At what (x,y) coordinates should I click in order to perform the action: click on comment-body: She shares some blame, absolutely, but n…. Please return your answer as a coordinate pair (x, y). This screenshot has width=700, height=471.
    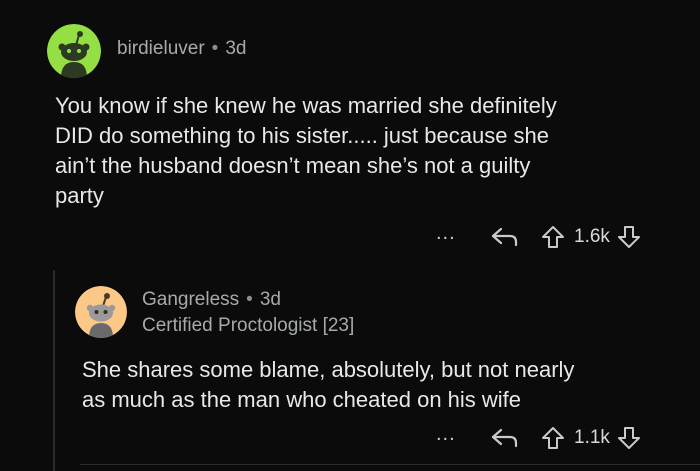
    Looking at the image, I should click on (328, 385).